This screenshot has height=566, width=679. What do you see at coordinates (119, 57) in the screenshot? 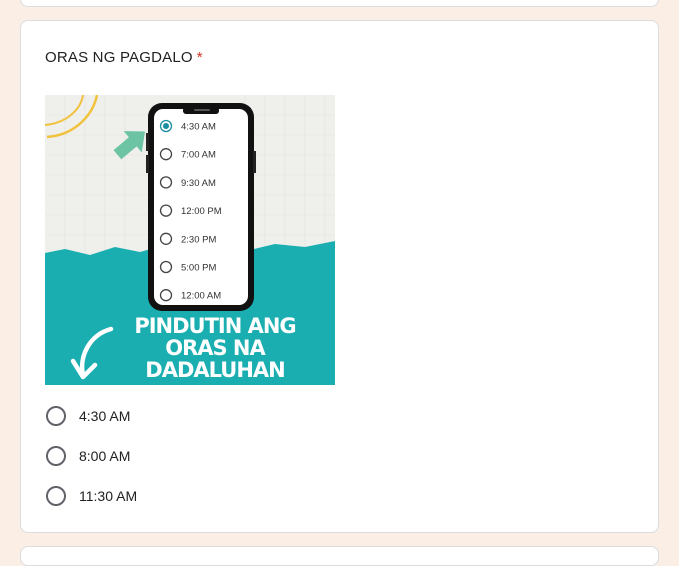
I see `question-title-text: ORAS NG PAGDALO` at bounding box center [119, 57].